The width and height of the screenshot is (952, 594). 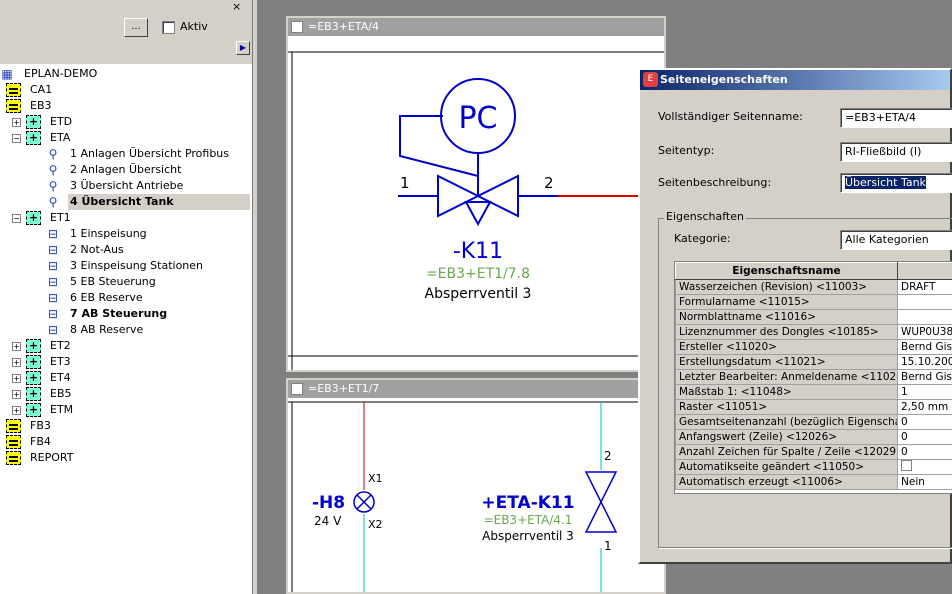 What do you see at coordinates (13, 442) in the screenshot?
I see `structure-icon` at bounding box center [13, 442].